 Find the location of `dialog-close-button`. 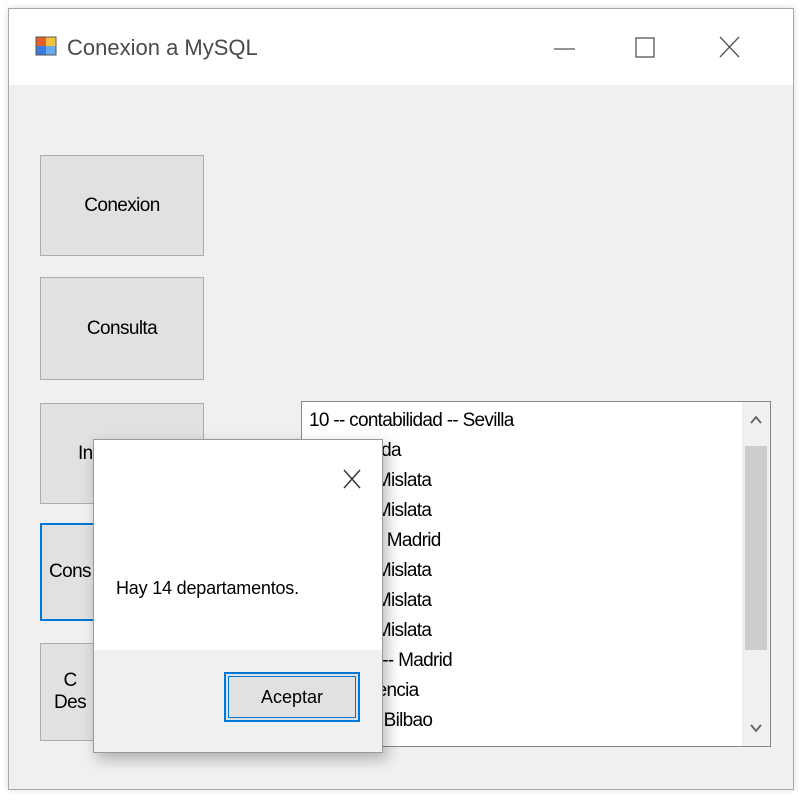

dialog-close-button is located at coordinates (352, 480).